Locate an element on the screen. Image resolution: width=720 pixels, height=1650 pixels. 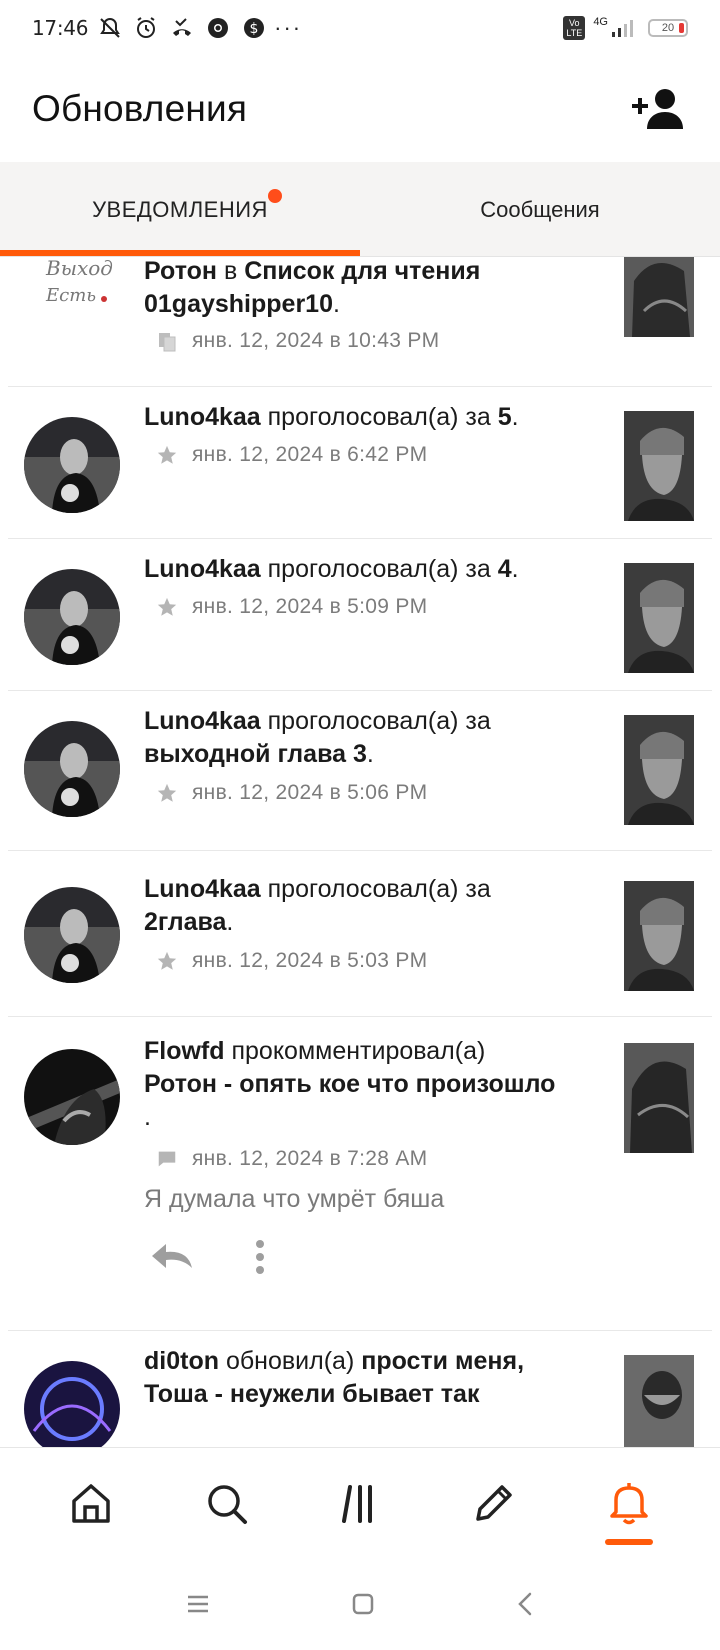
network-type: 4G is located at coordinates (600, 22).